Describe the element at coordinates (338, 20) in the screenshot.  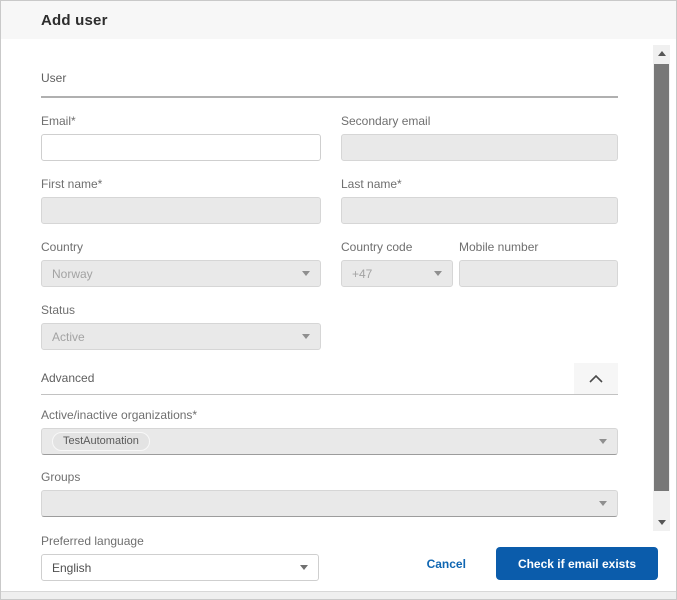
I see `dialog-header: Add user` at that location.